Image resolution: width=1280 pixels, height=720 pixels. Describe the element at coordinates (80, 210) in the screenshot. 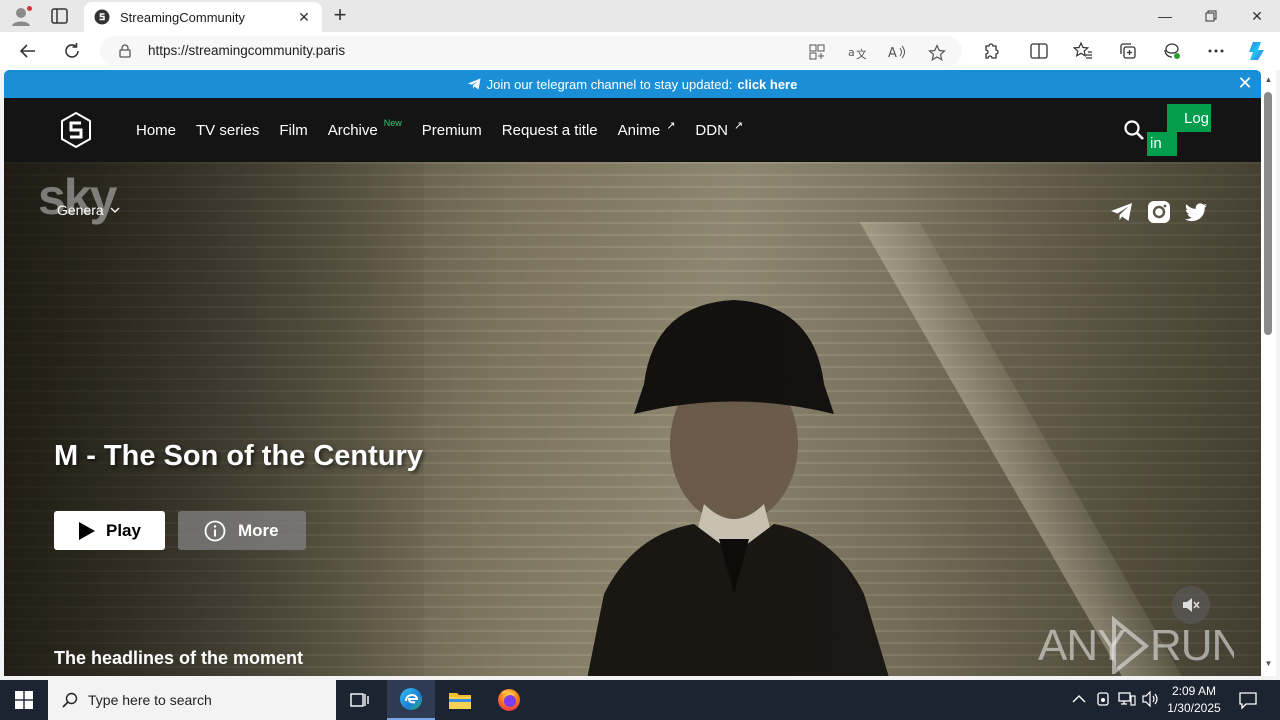

I see `genre-dropdown-label: Genera` at that location.